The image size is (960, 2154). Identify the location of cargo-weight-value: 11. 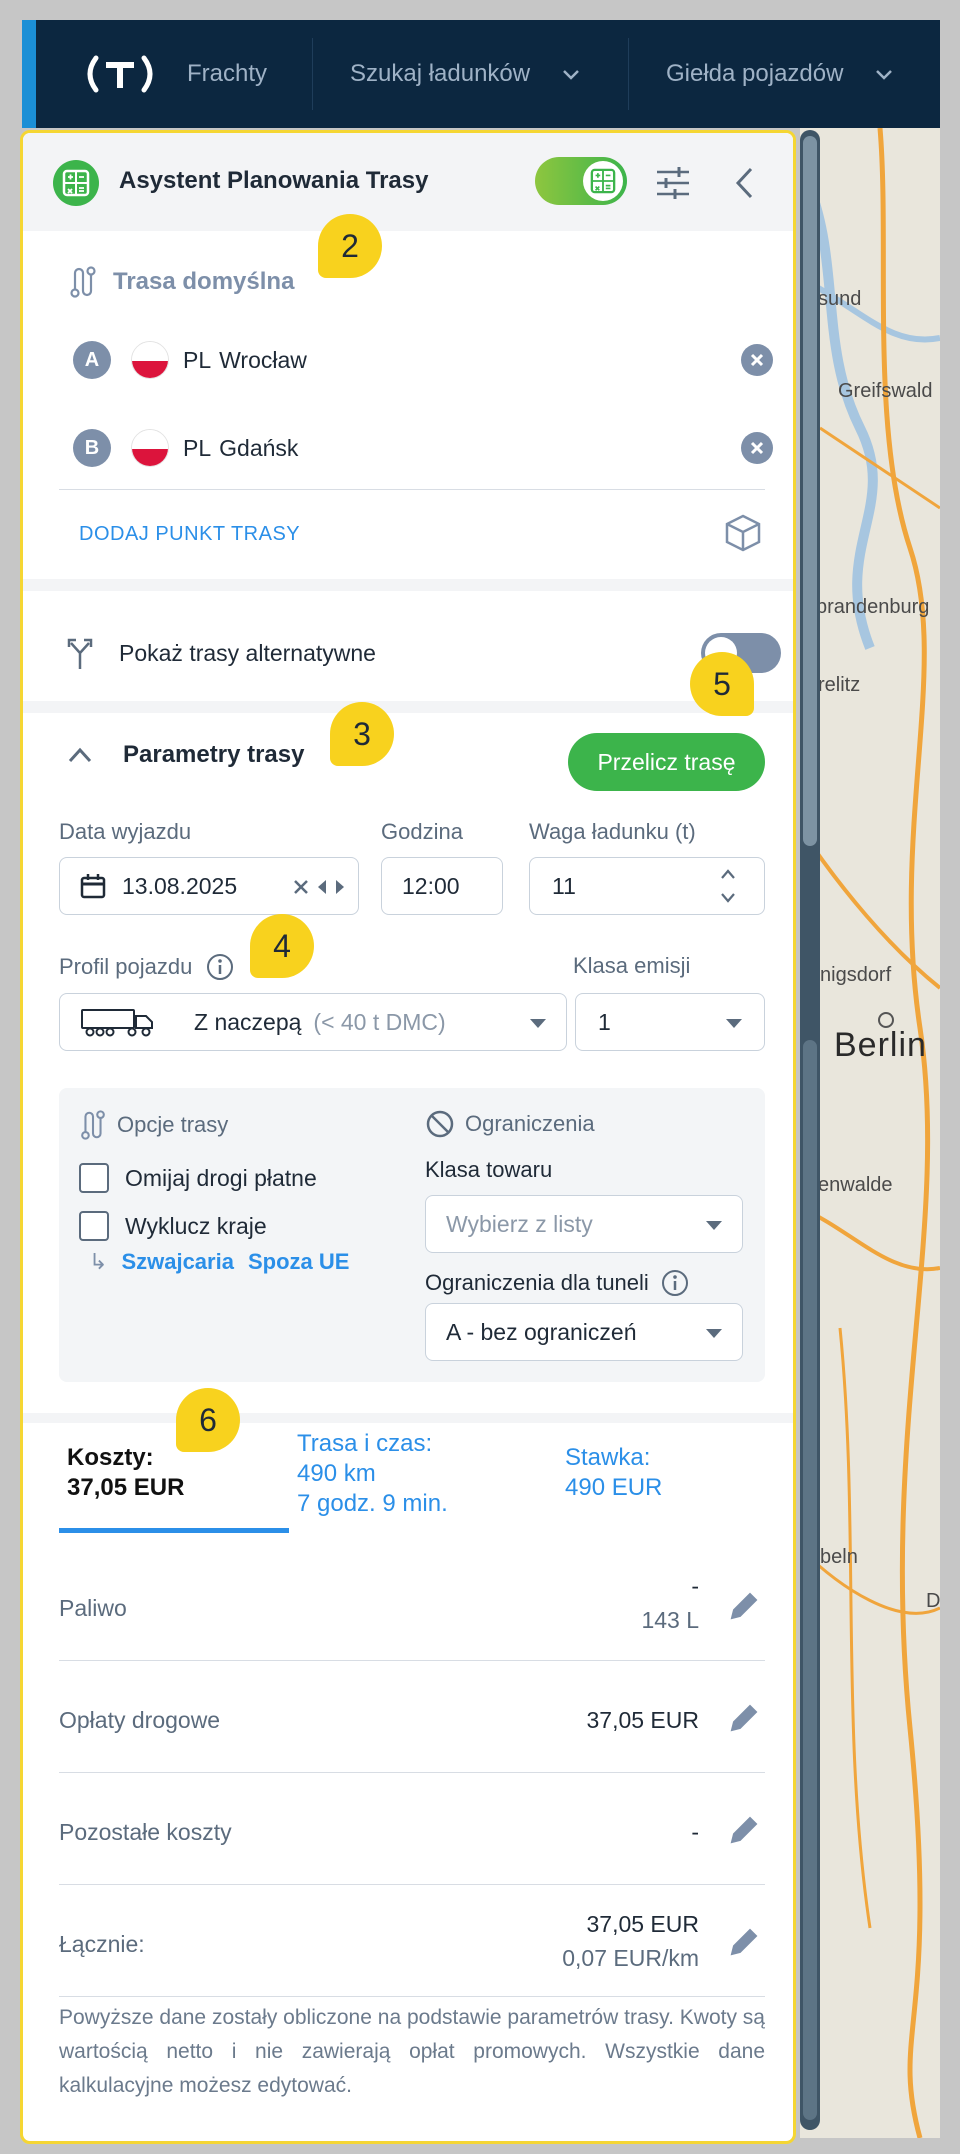
(564, 885).